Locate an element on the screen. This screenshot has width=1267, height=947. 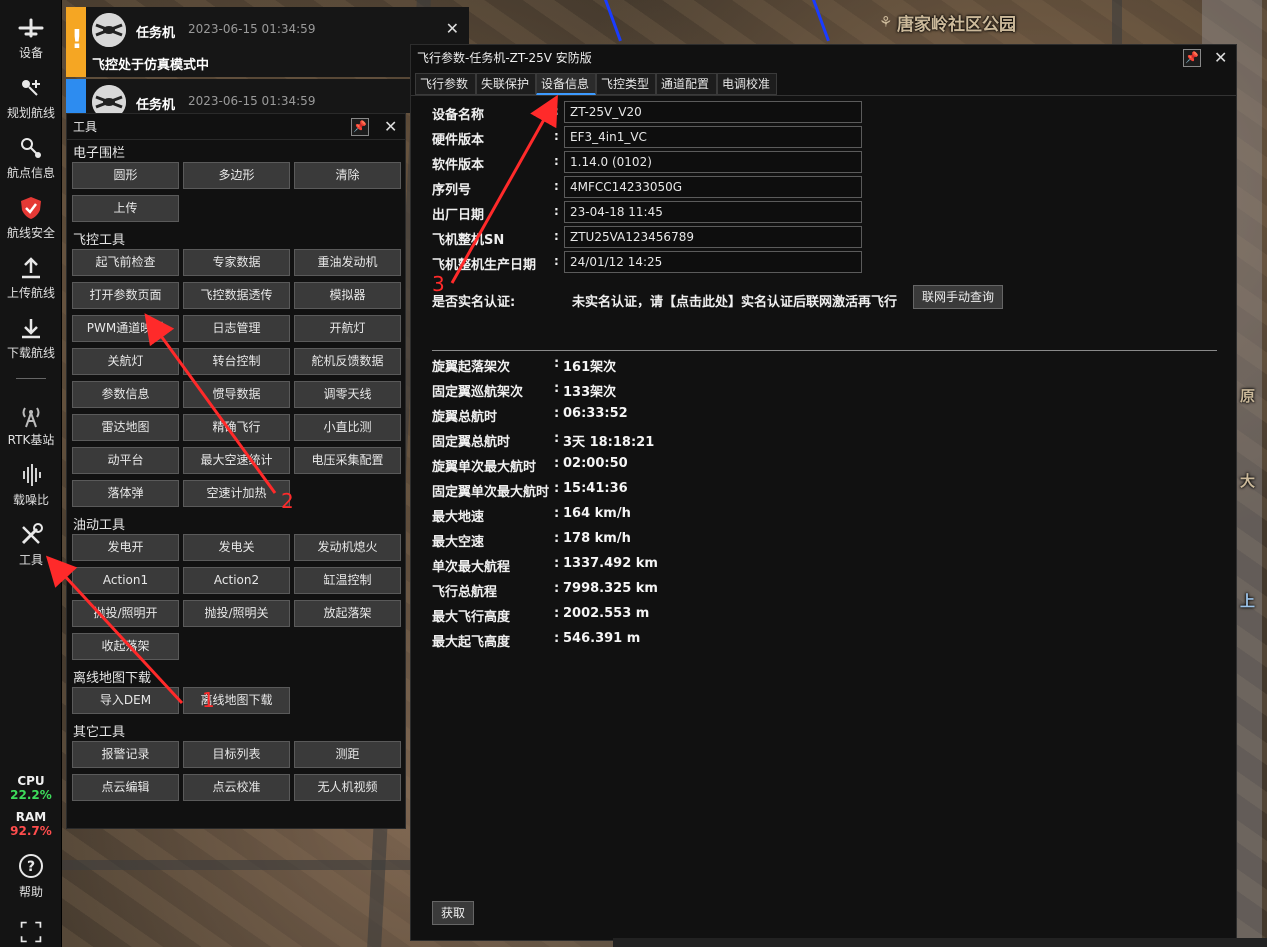
sidebar-item-rtk-base: RTK基站 is located at coordinates (31, 424).